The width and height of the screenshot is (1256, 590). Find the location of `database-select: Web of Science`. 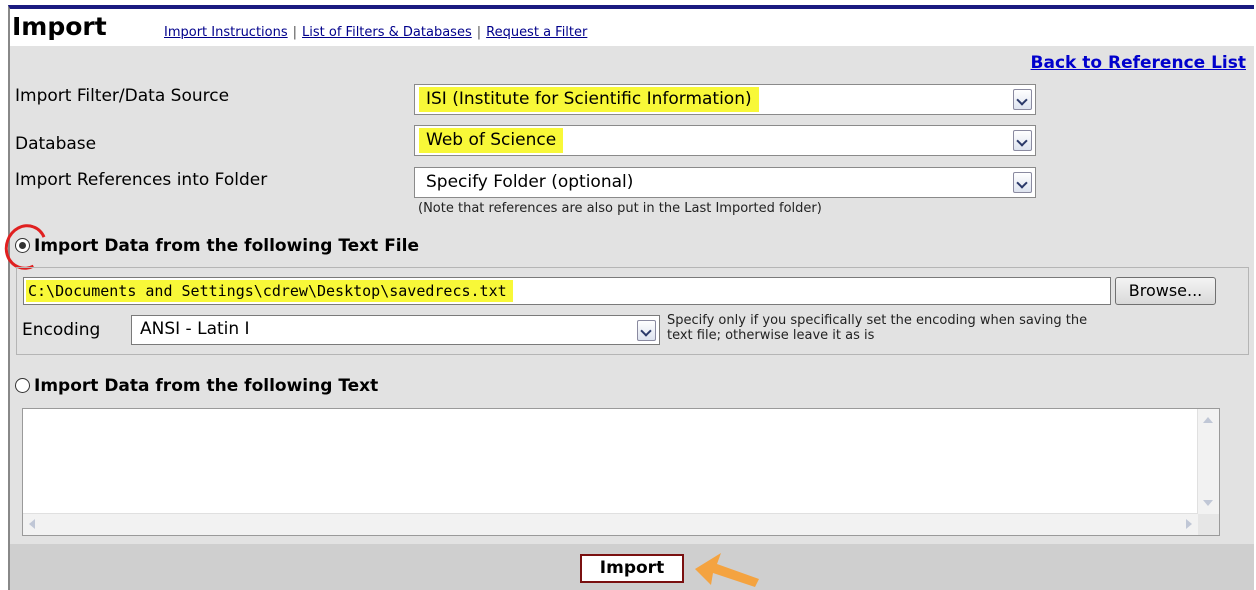

database-select: Web of Science is located at coordinates (725, 140).